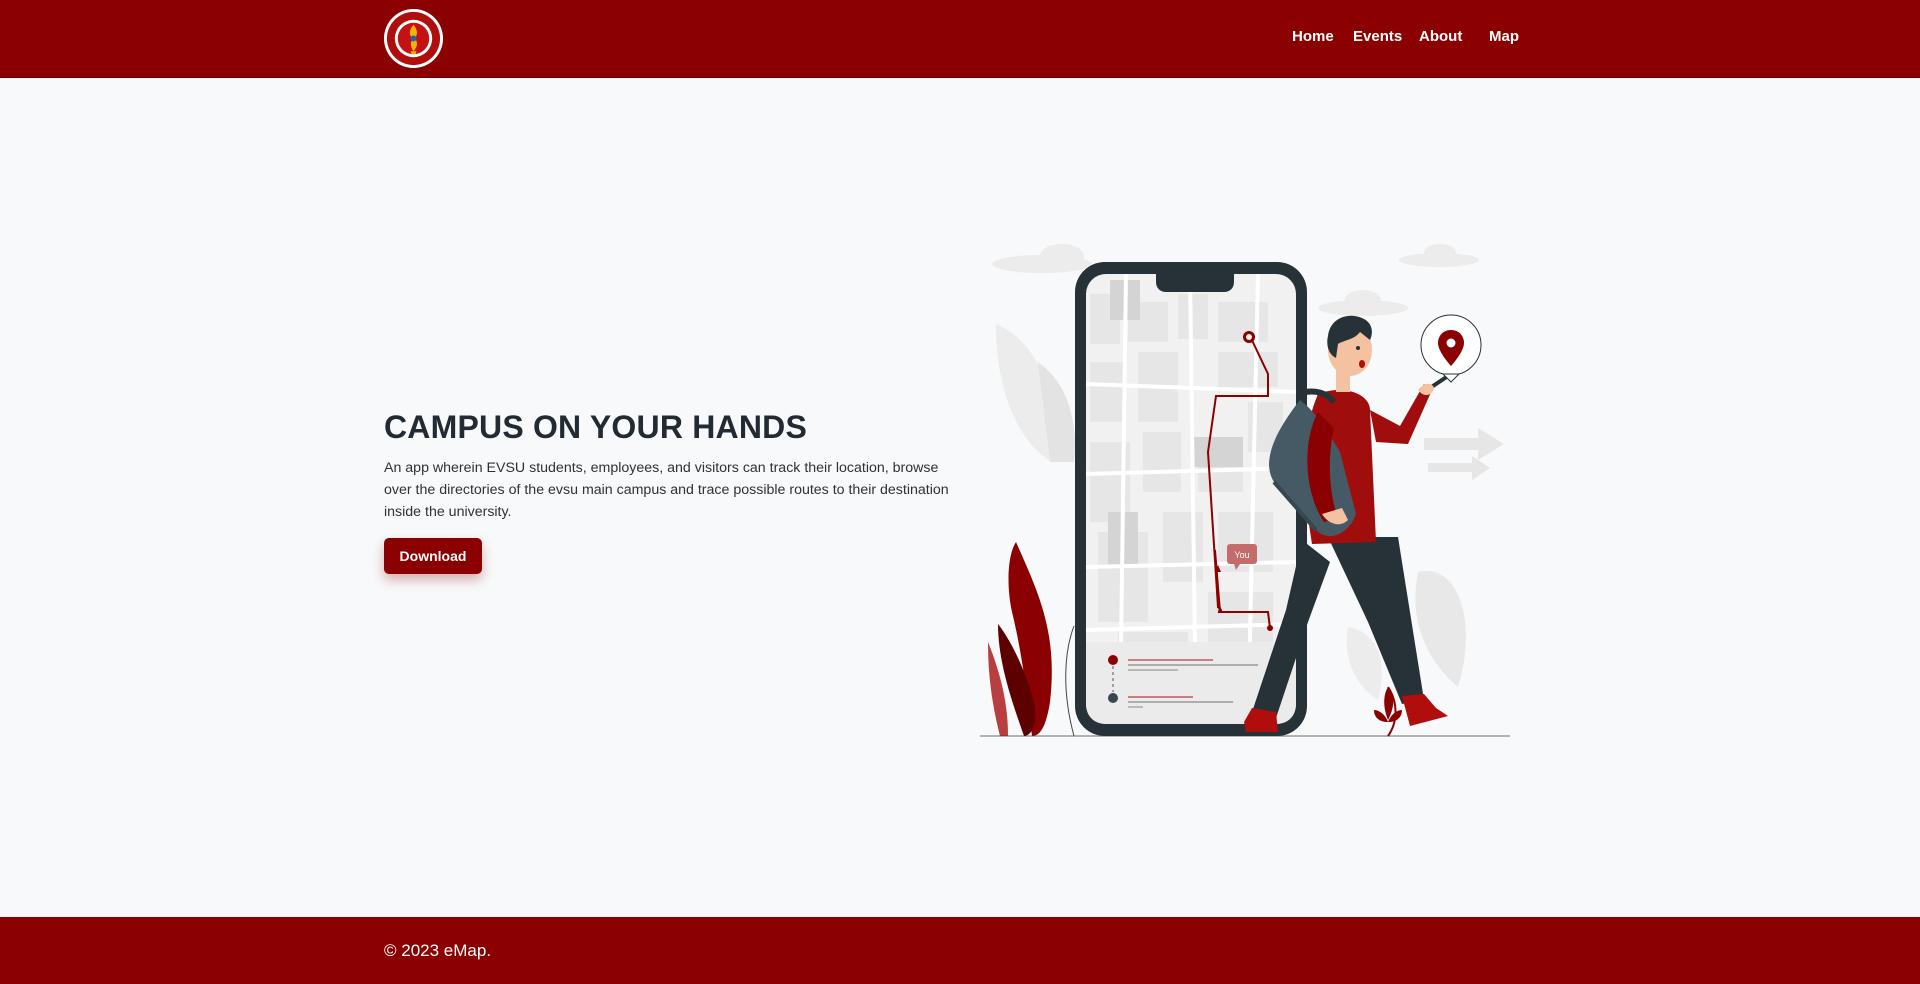 This screenshot has width=1920, height=984. Describe the element at coordinates (1245, 490) in the screenshot. I see `person-with-phone-map-illustration-icon: You` at that location.